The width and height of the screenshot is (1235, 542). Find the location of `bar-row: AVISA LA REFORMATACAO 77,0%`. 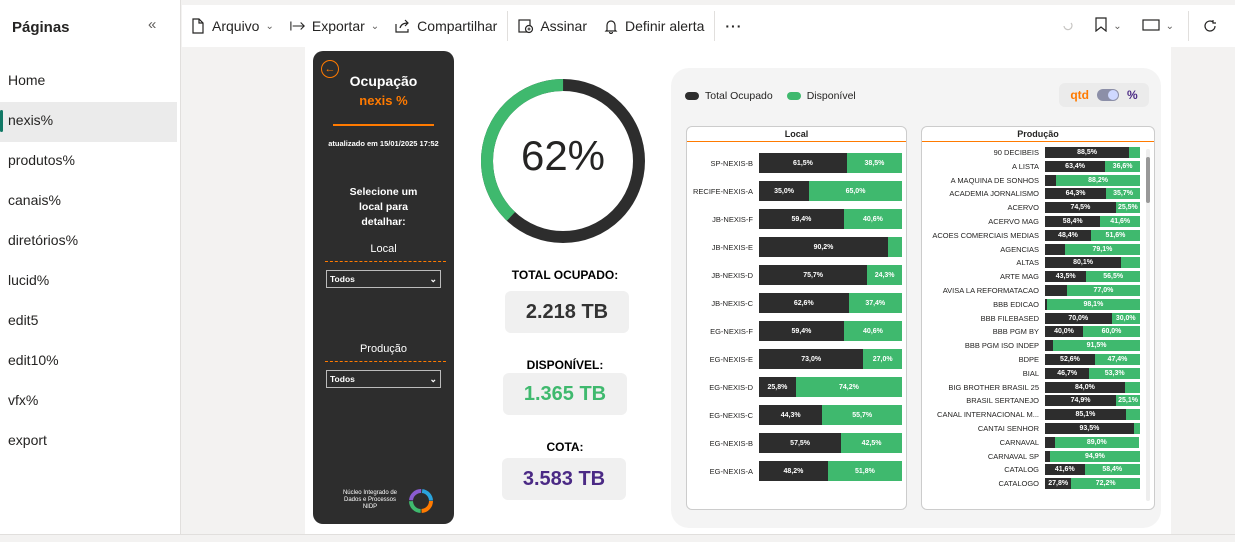

bar-row: AVISA LA REFORMATACAO 77,0% is located at coordinates (1031, 290).